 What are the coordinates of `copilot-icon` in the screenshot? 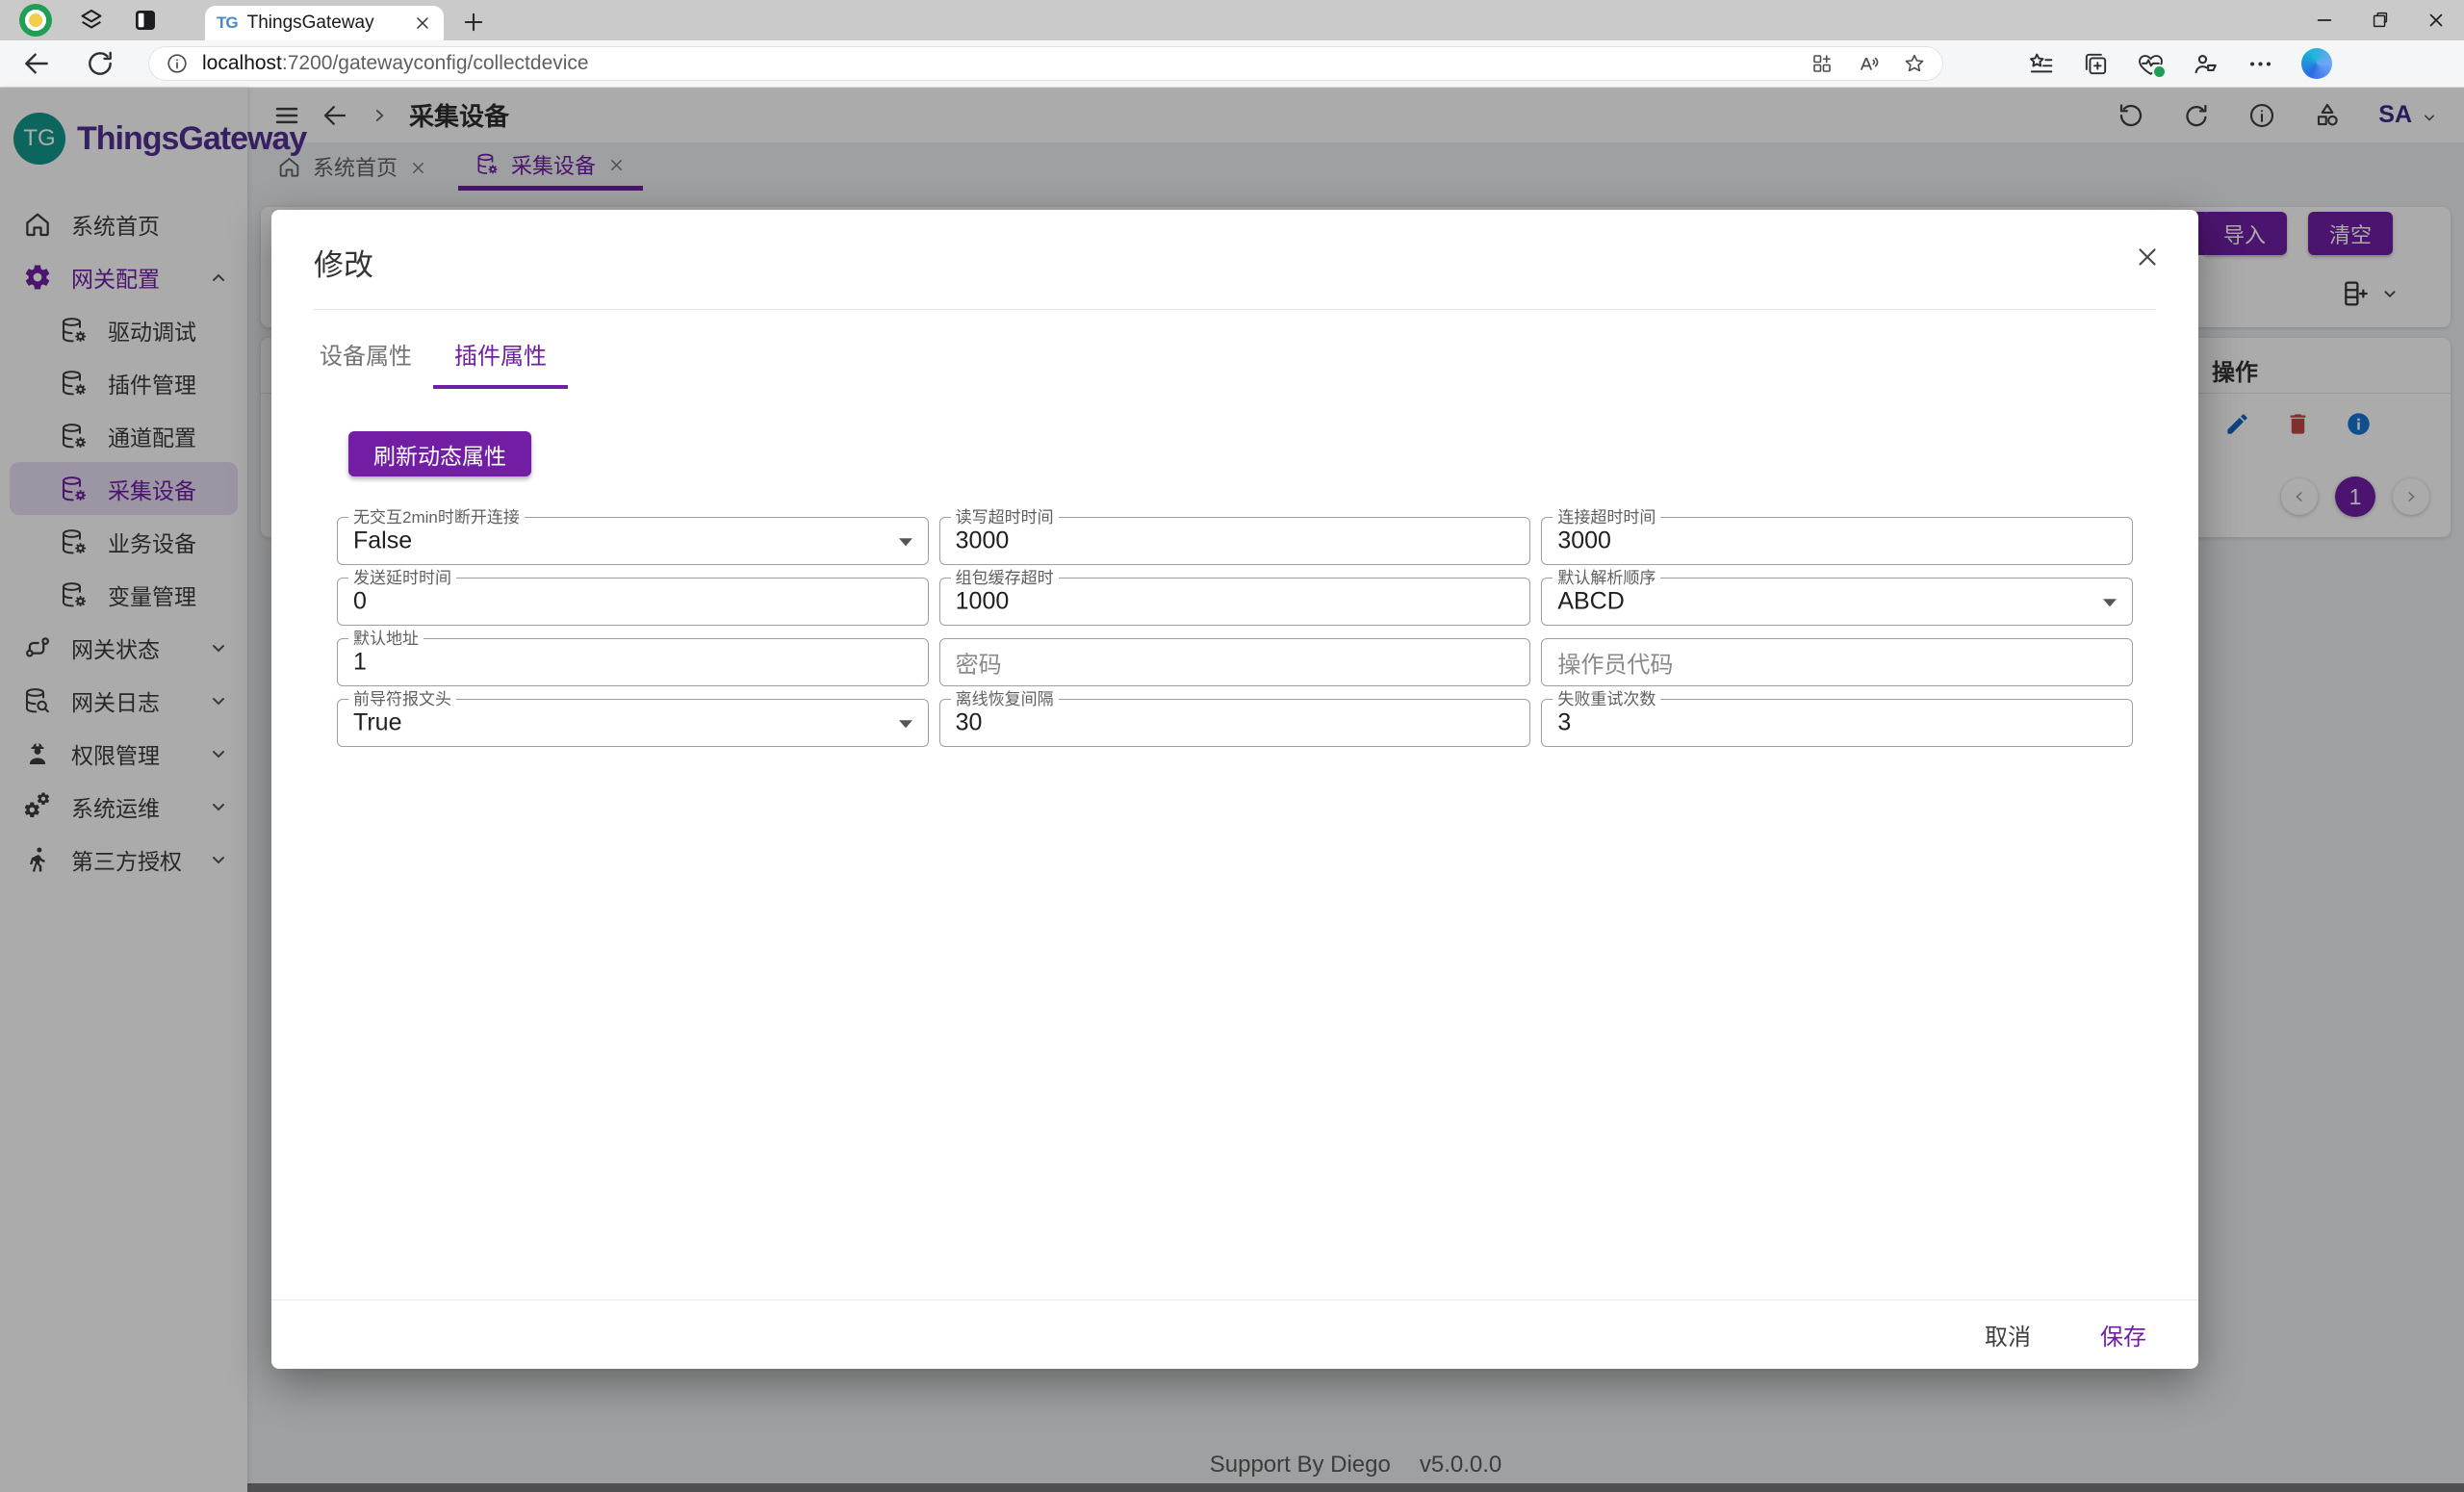 It's located at (2316, 63).